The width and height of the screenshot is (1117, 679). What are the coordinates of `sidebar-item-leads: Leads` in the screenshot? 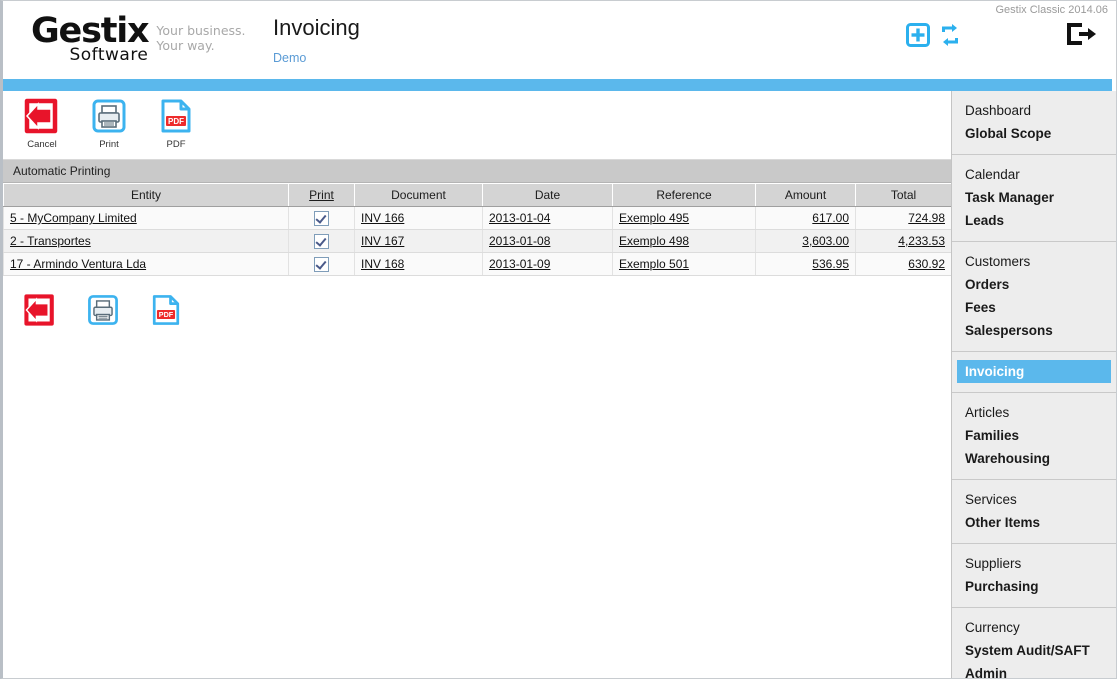 It's located at (1034, 220).